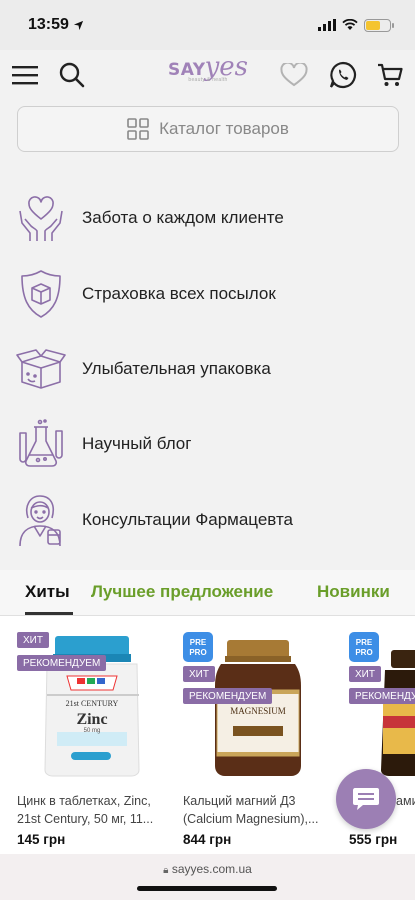 The width and height of the screenshot is (415, 900). Describe the element at coordinates (207, 839) in the screenshot. I see `product-price: 844 грн` at that location.